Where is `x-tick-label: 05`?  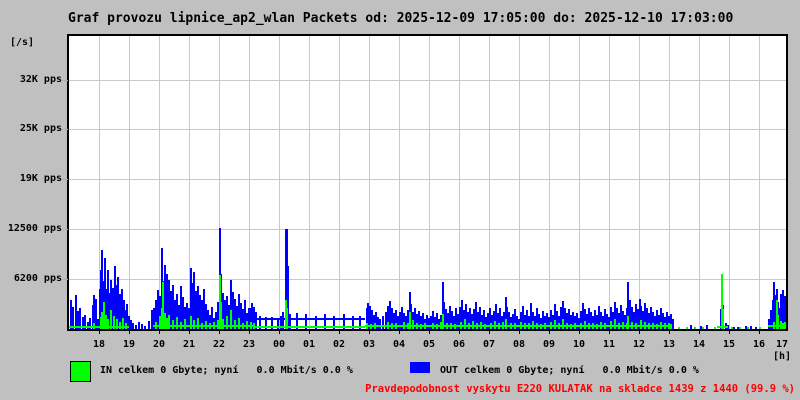 x-tick-label: 05 is located at coordinates (429, 344).